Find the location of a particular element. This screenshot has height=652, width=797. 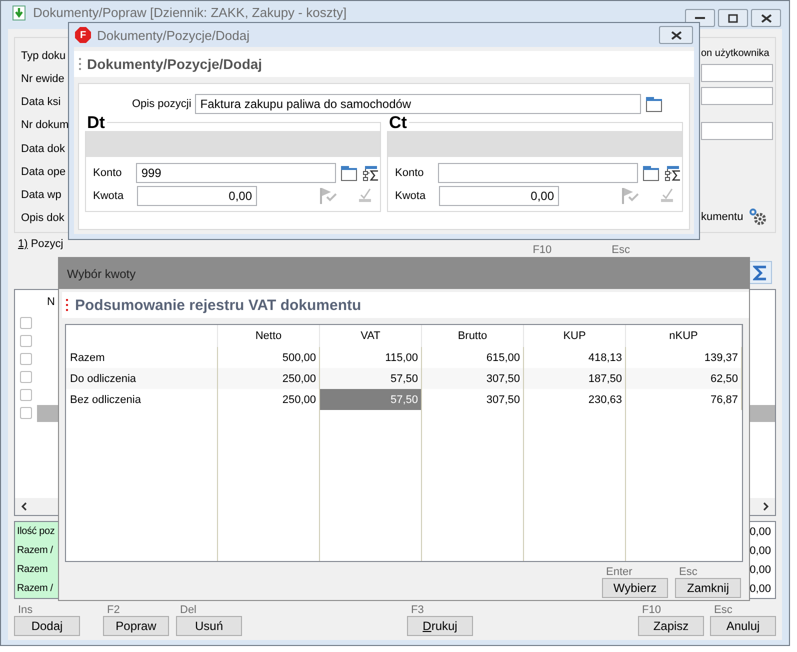

shortcut-hint: Del is located at coordinates (188, 610).